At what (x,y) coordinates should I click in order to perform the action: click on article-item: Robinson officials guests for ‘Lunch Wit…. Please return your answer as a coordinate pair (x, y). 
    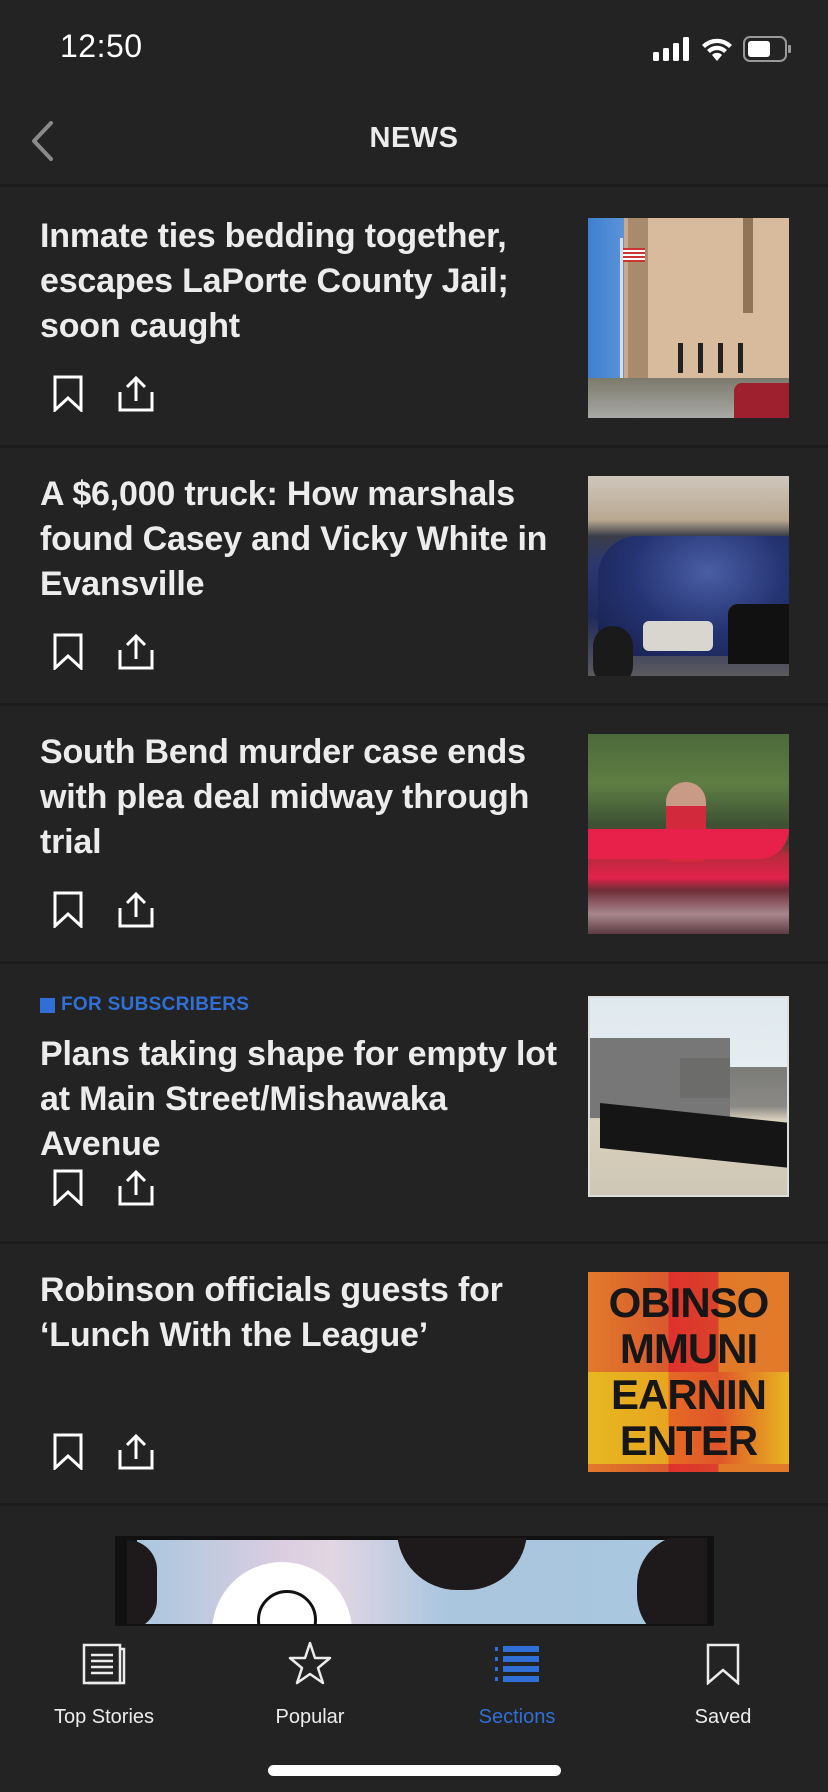
    Looking at the image, I should click on (414, 1375).